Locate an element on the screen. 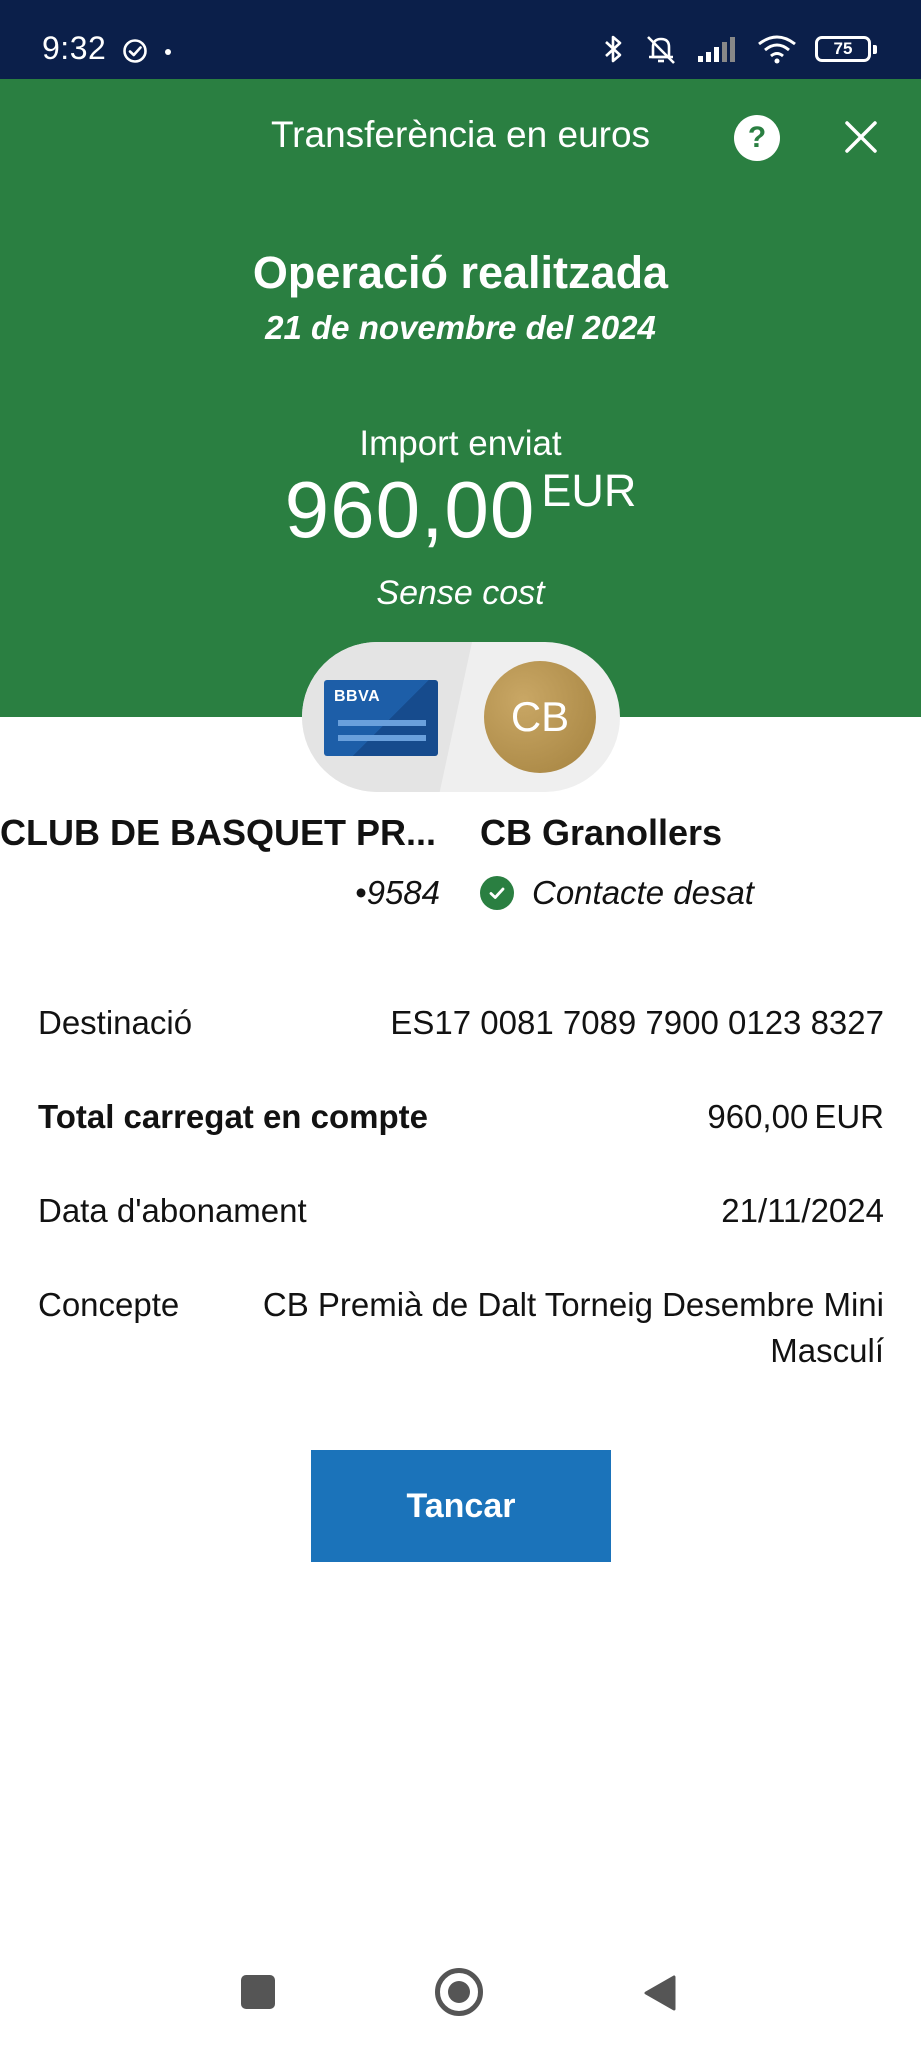 This screenshot has width=921, height=2048. check-circle-icon is located at coordinates (135, 51).